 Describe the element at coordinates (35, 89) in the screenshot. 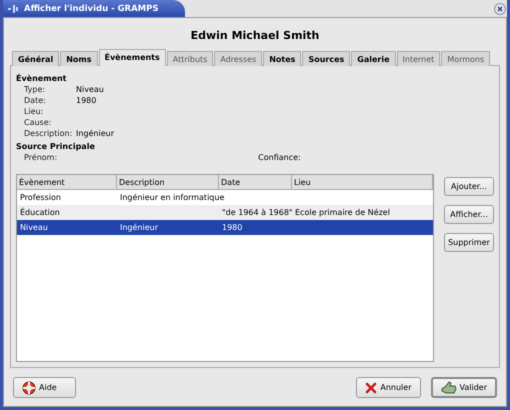

I see `field-label: Type:` at that location.